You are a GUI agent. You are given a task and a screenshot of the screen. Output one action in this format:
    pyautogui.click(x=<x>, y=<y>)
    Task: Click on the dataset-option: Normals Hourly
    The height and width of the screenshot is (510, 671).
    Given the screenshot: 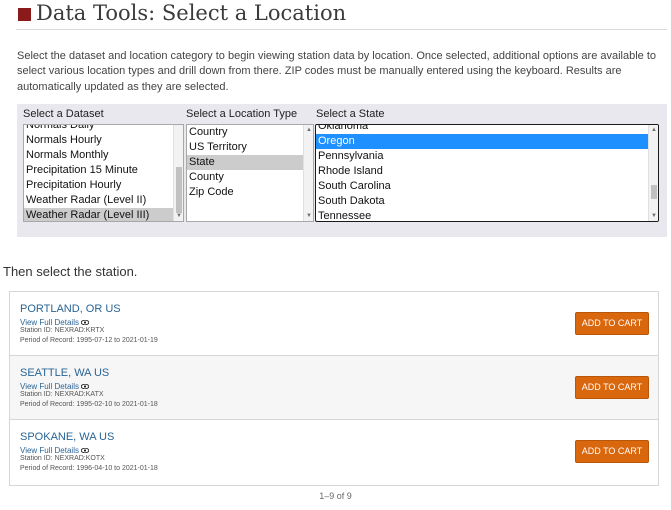 What is the action you would take?
    pyautogui.click(x=103, y=140)
    